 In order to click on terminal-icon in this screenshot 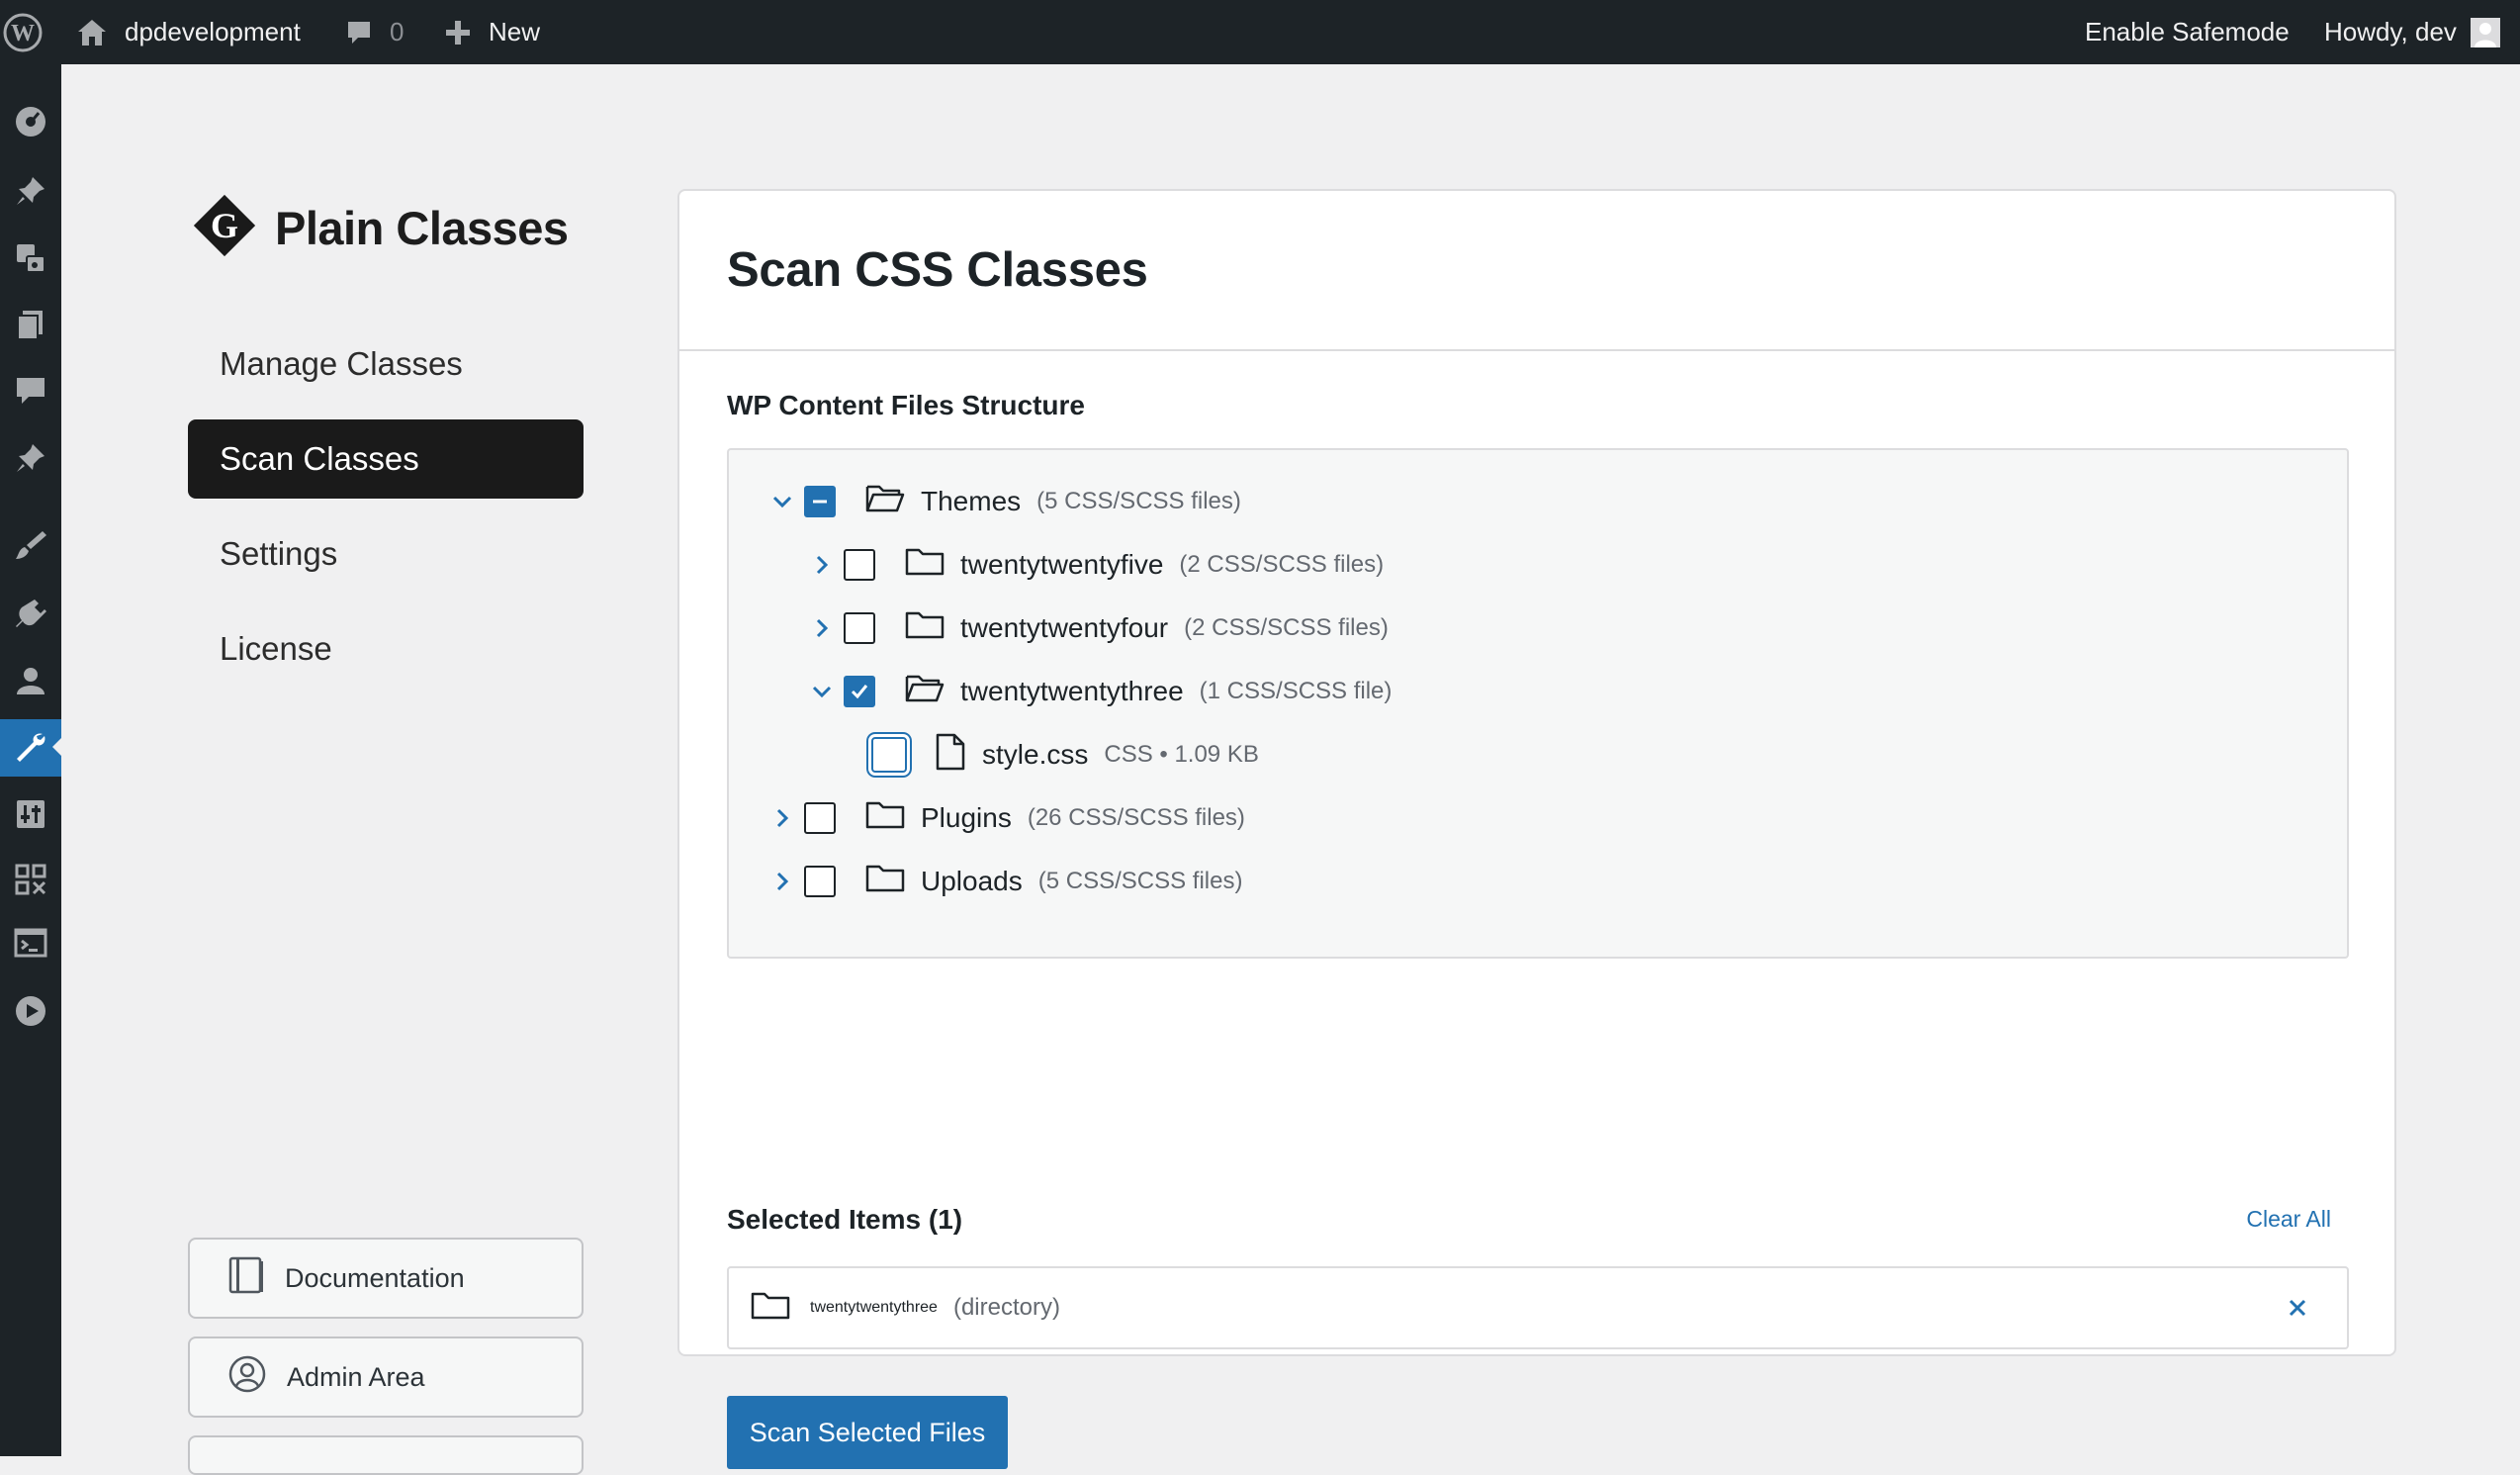, I will do `click(30, 942)`.